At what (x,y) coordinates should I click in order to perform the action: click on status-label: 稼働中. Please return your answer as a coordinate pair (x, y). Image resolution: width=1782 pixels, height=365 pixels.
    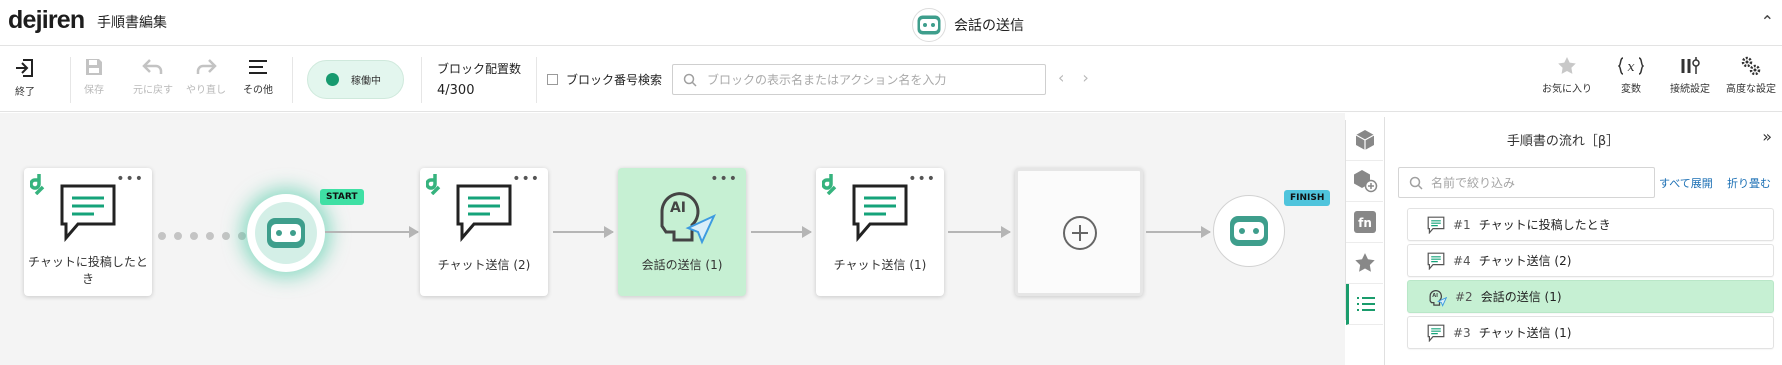
    Looking at the image, I should click on (366, 81).